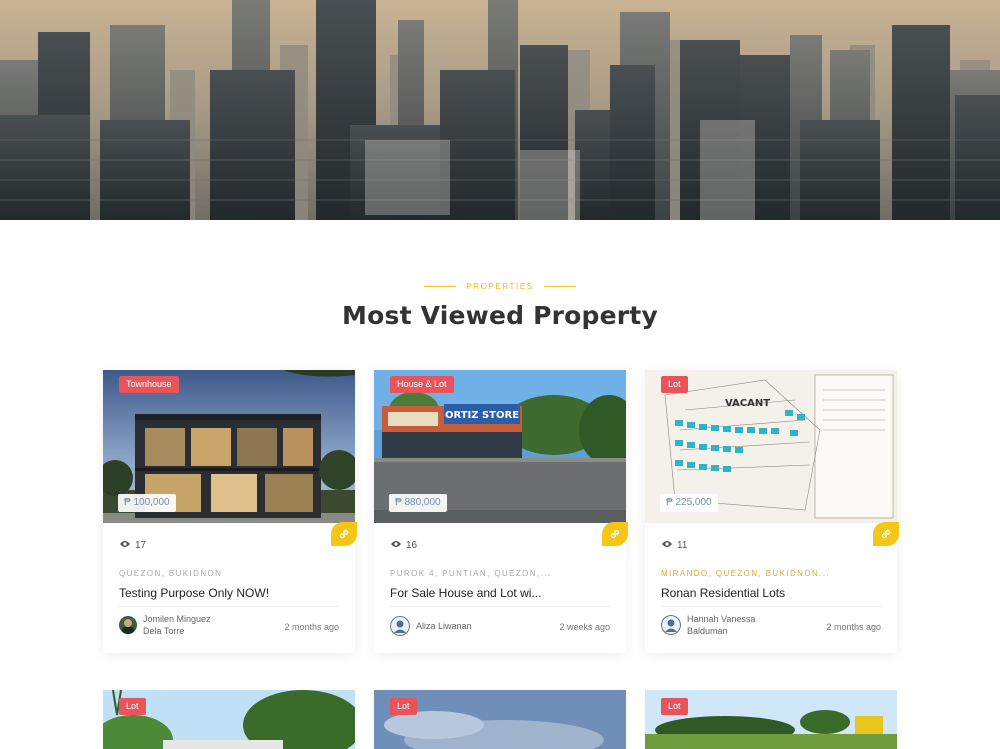 Image resolution: width=1000 pixels, height=749 pixels. Describe the element at coordinates (147, 503) in the screenshot. I see `price-badge: ₱ 100,000` at that location.